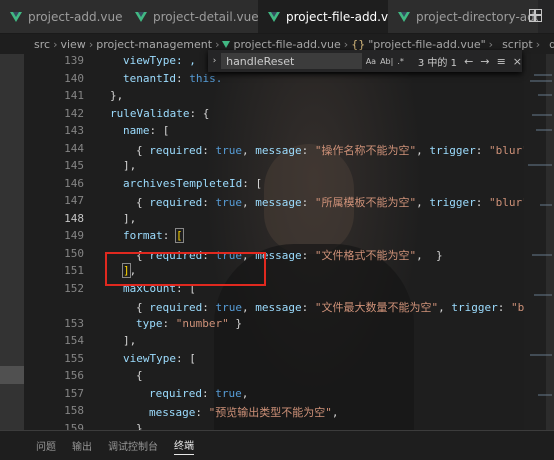 Image resolution: width=554 pixels, height=460 pixels. I want to click on code-line: name: [, so click(146, 130).